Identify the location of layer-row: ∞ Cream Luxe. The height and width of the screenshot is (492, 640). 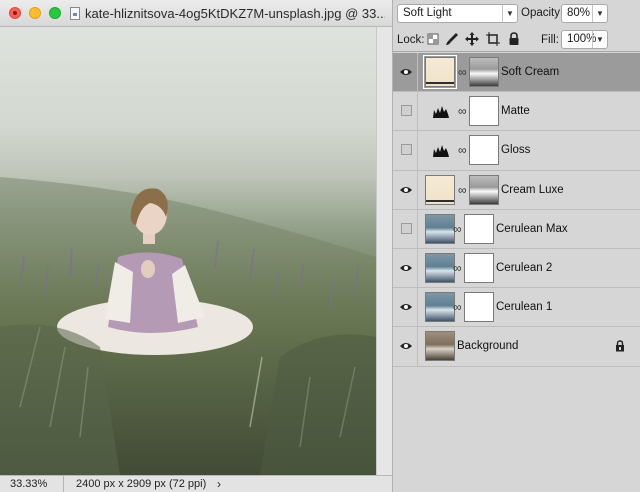
(516, 190).